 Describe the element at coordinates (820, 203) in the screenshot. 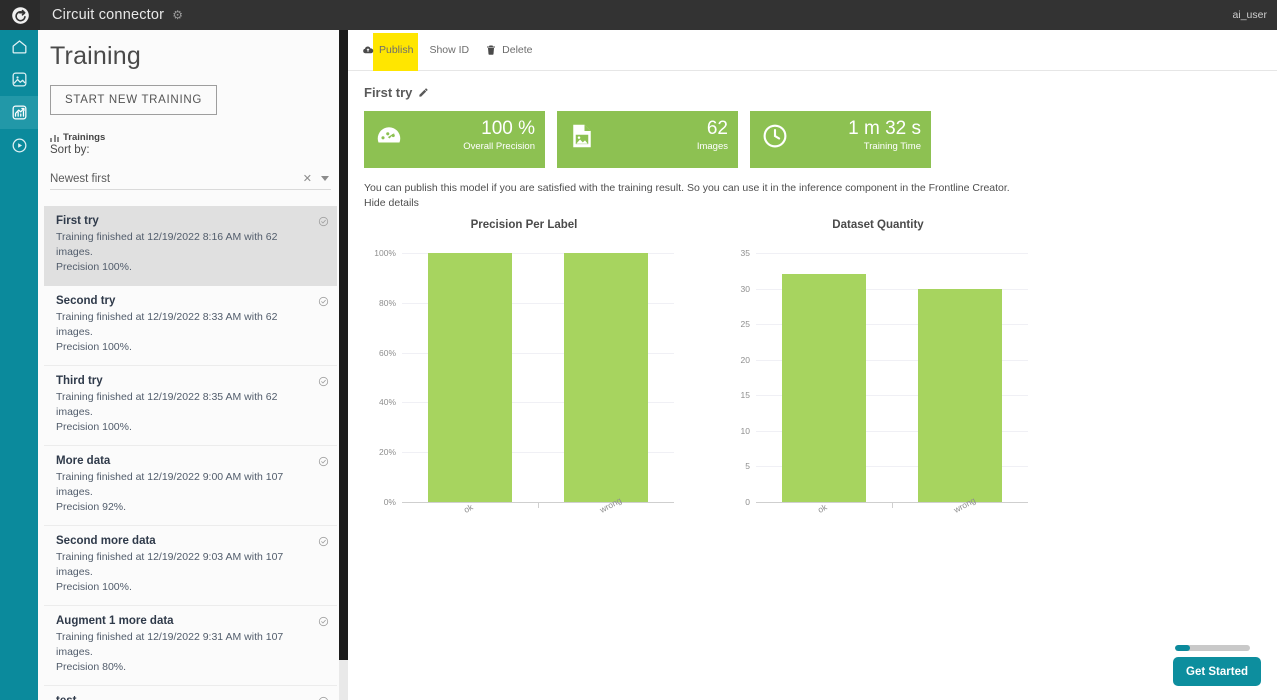

I see `hide-details-link: Hide details` at that location.